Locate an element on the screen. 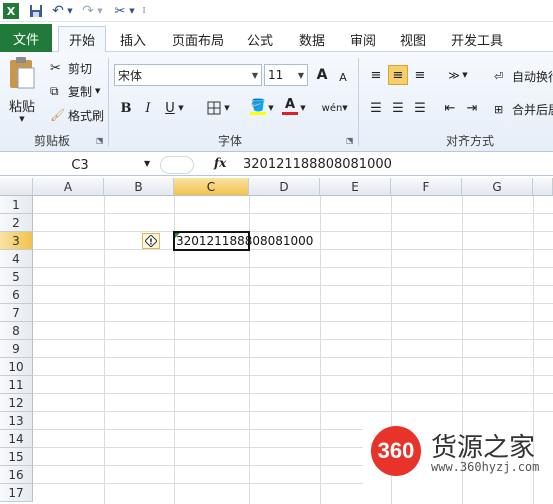  font-color-icon: A is located at coordinates (290, 106).